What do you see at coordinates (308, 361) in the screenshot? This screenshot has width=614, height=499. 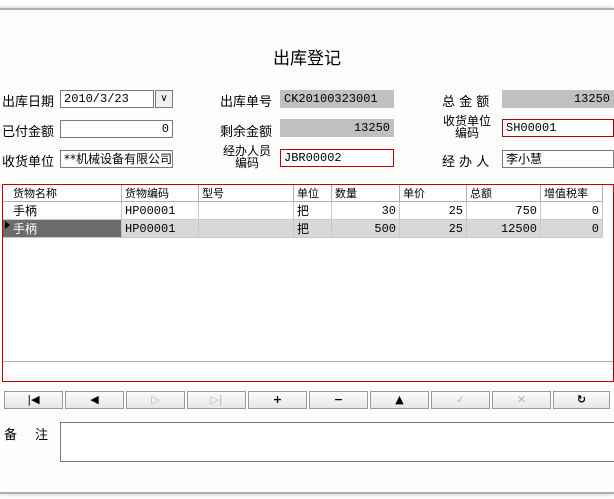 I see `grid-divider` at bounding box center [308, 361].